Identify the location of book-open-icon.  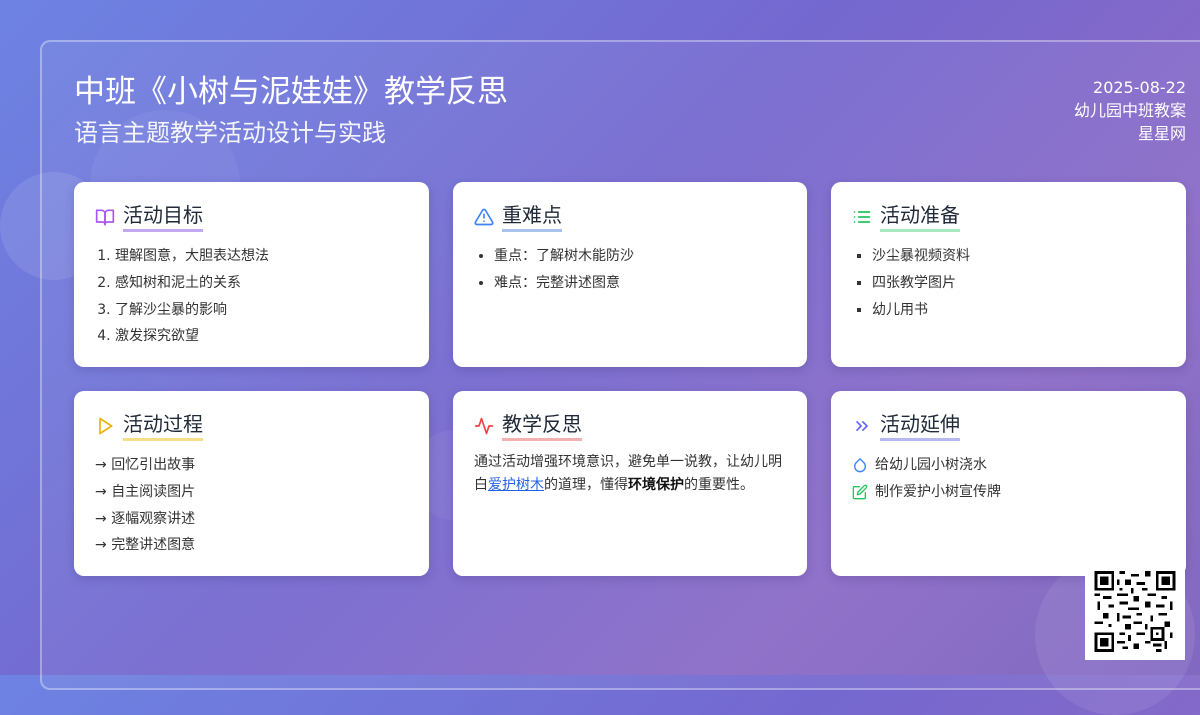
(105, 217).